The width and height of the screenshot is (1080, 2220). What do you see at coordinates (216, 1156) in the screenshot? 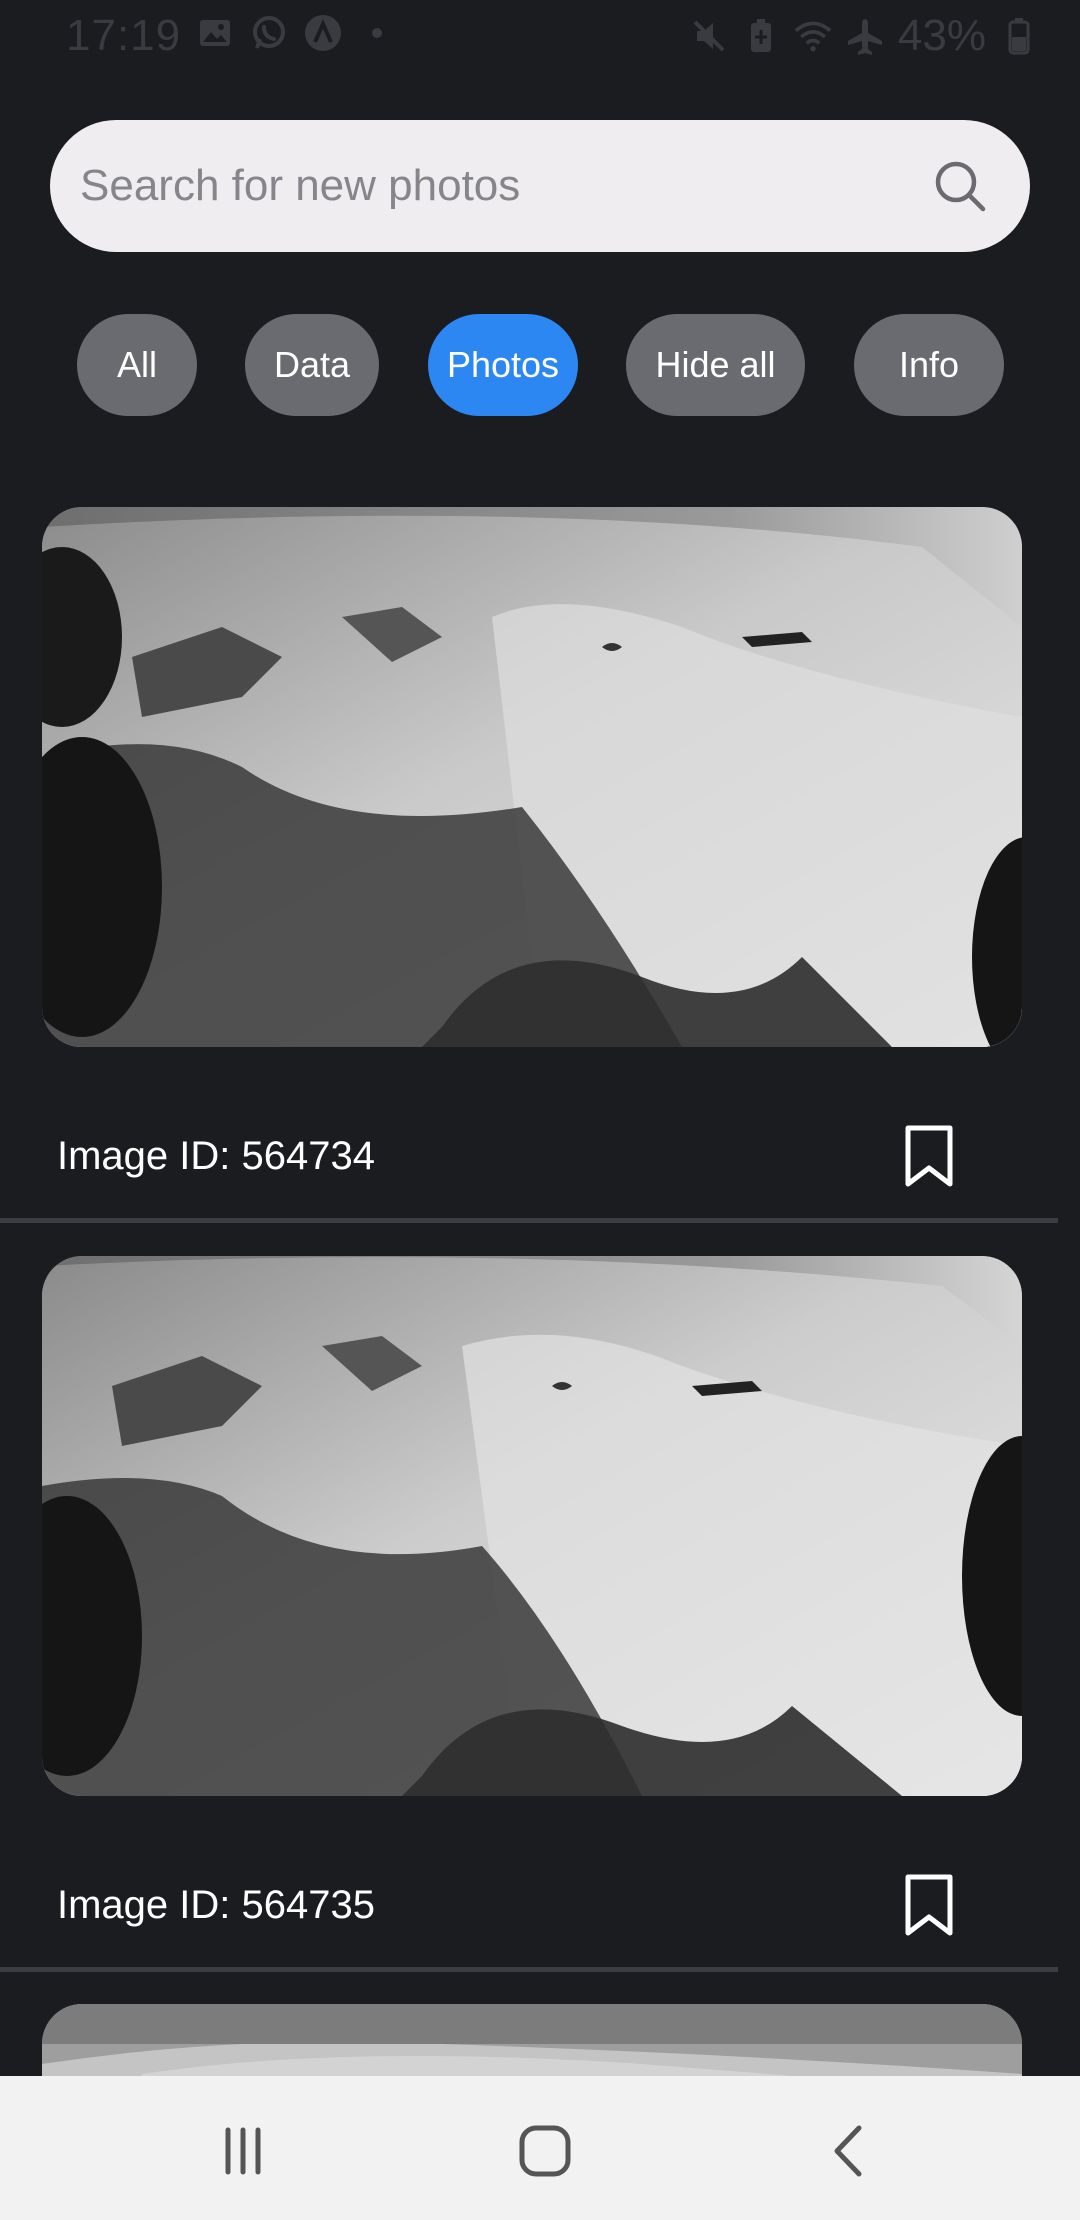
I see `image-caption: Image ID: 564734` at bounding box center [216, 1156].